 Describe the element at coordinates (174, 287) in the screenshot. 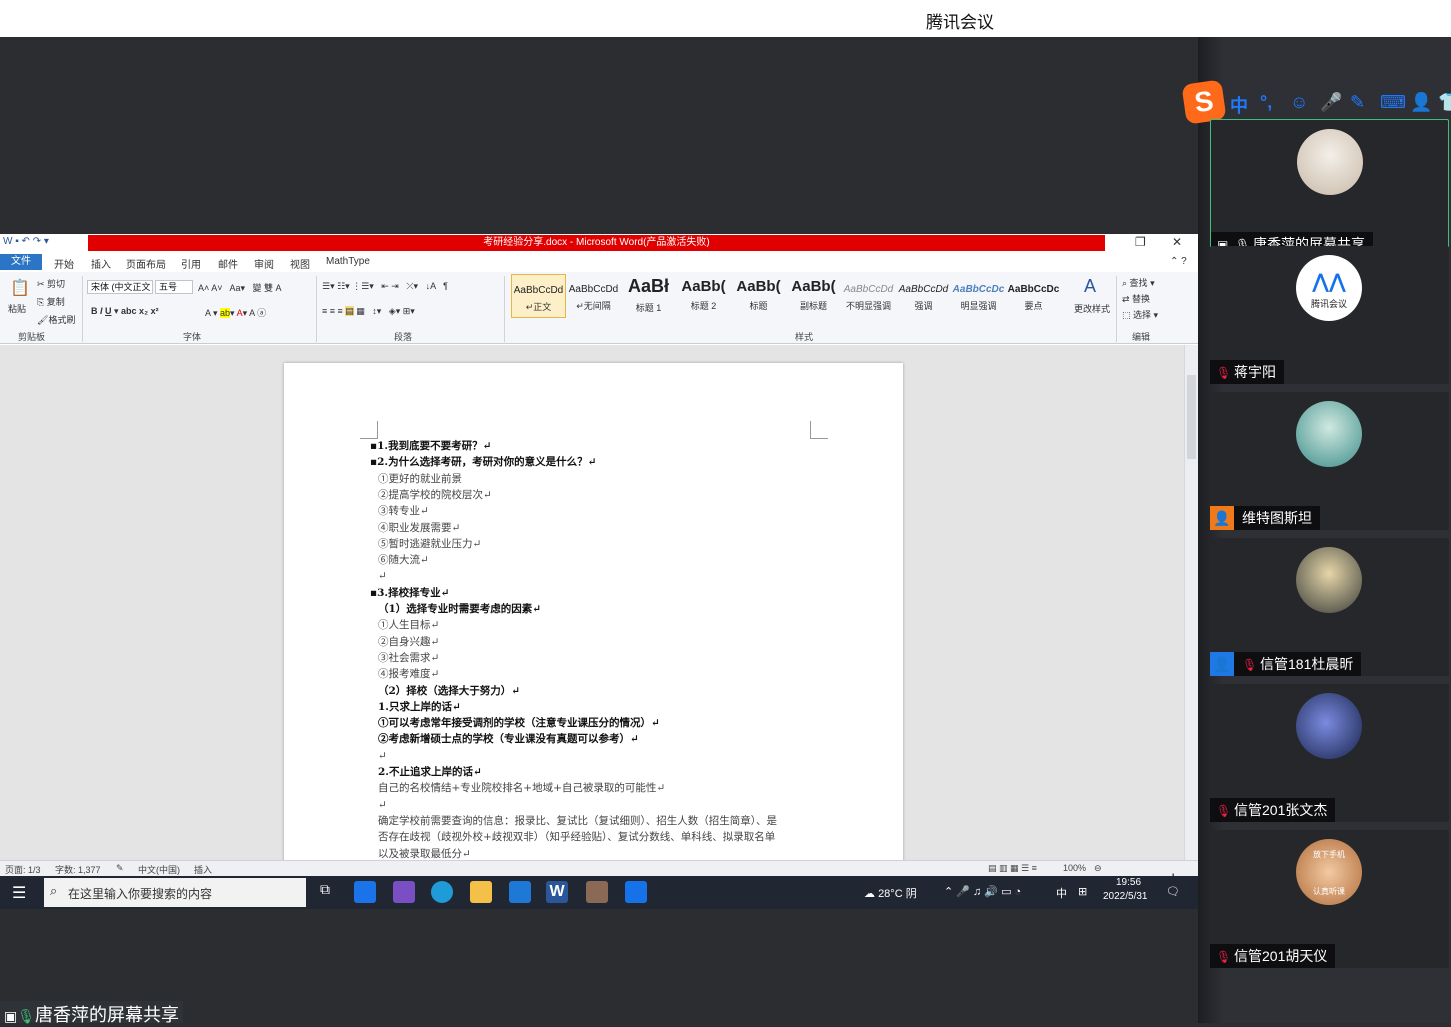

I see `font-size-select: 五号` at that location.